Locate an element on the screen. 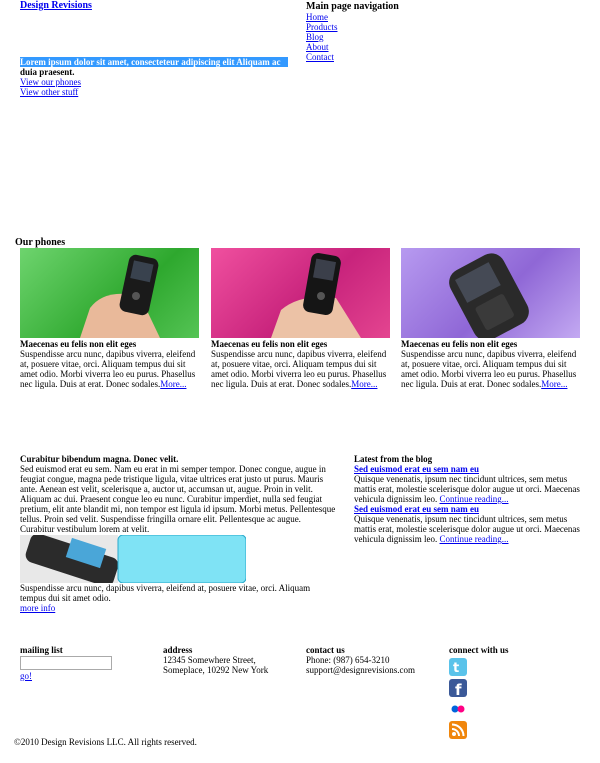 The height and width of the screenshot is (763, 600). connect-block: connect with us t f is located at coordinates (499, 692).